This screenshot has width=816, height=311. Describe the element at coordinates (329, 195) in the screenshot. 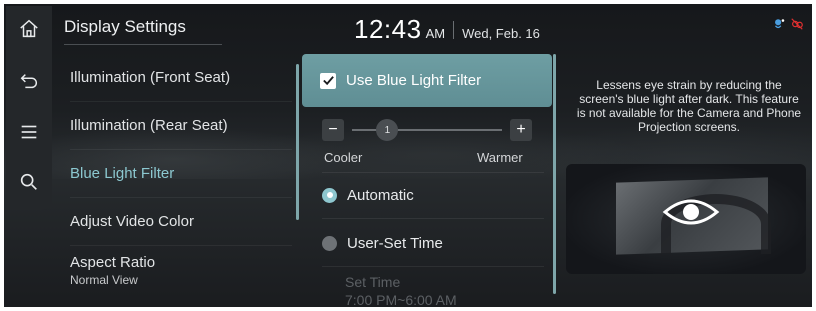

I see `radio-selected-icon` at that location.